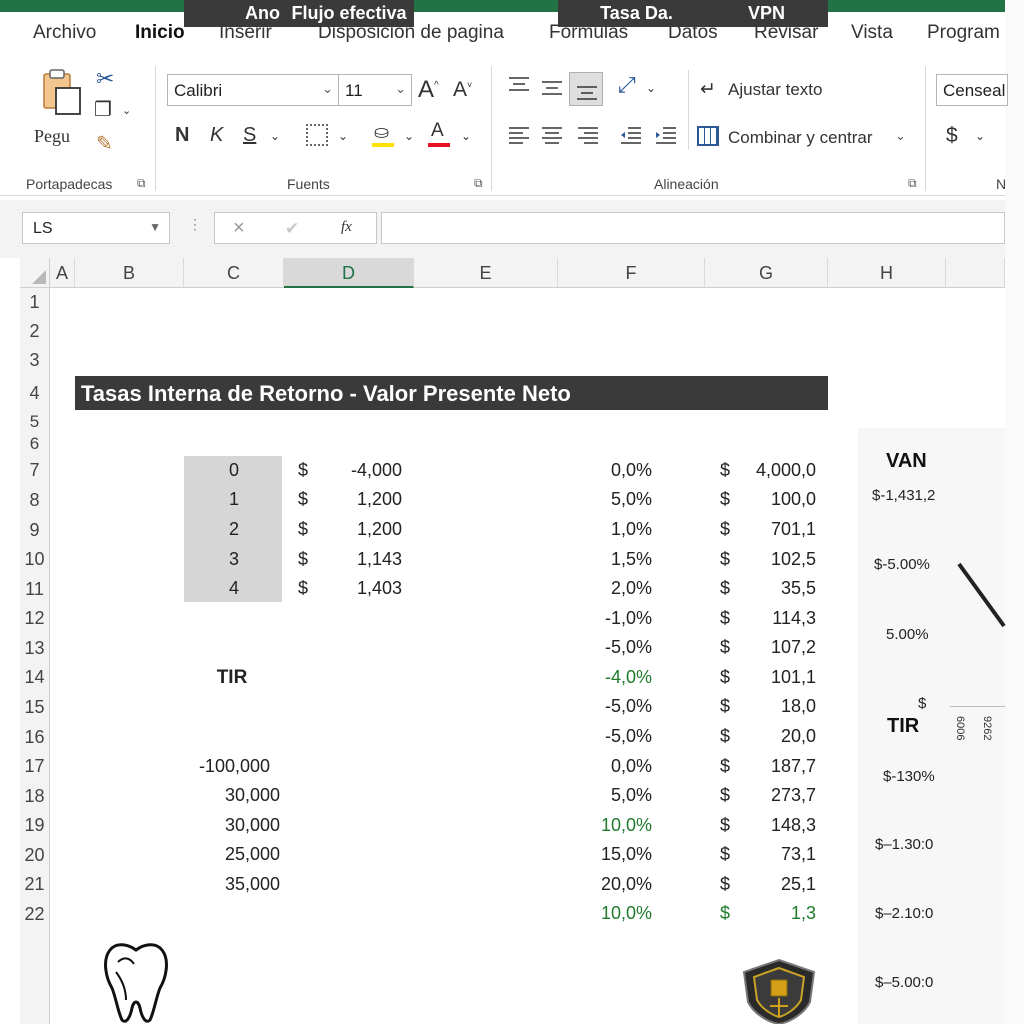 Image resolution: width=1024 pixels, height=1024 pixels. I want to click on row-header-22: 22, so click(35, 914).